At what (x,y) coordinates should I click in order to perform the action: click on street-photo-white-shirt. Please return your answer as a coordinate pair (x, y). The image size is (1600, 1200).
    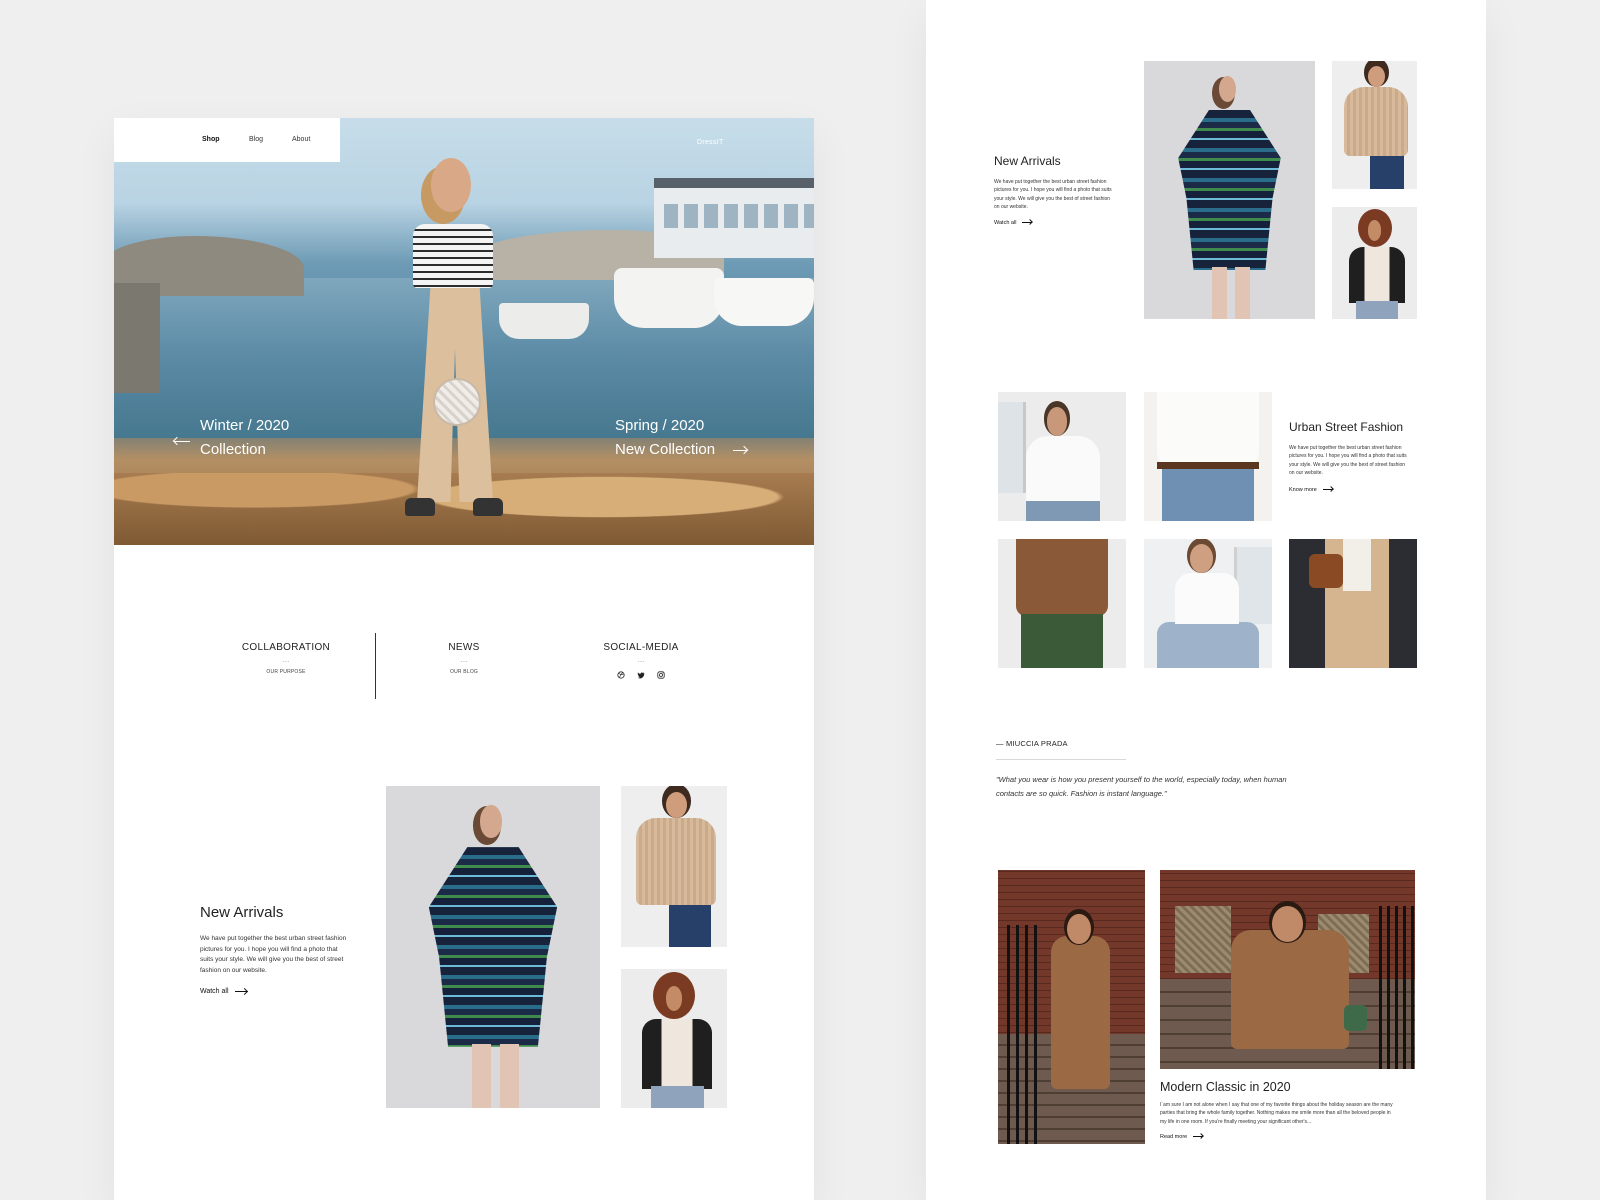
    Looking at the image, I should click on (1062, 456).